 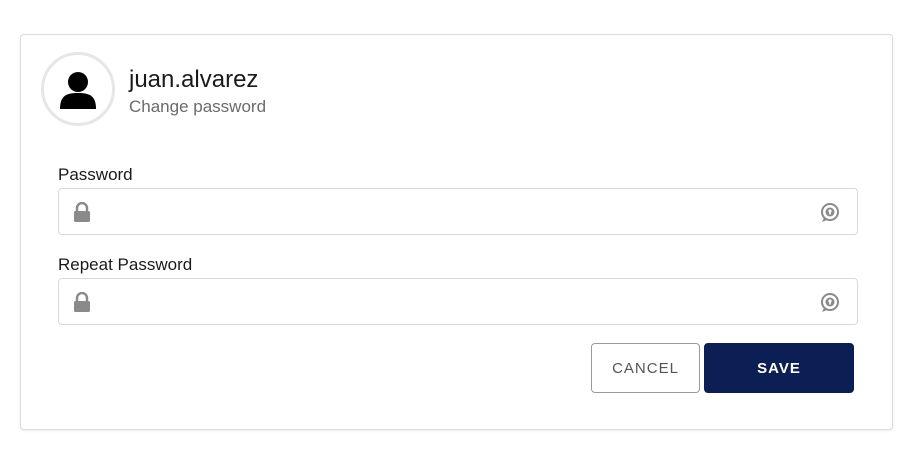 I want to click on repeat-password-input, so click(x=453, y=301).